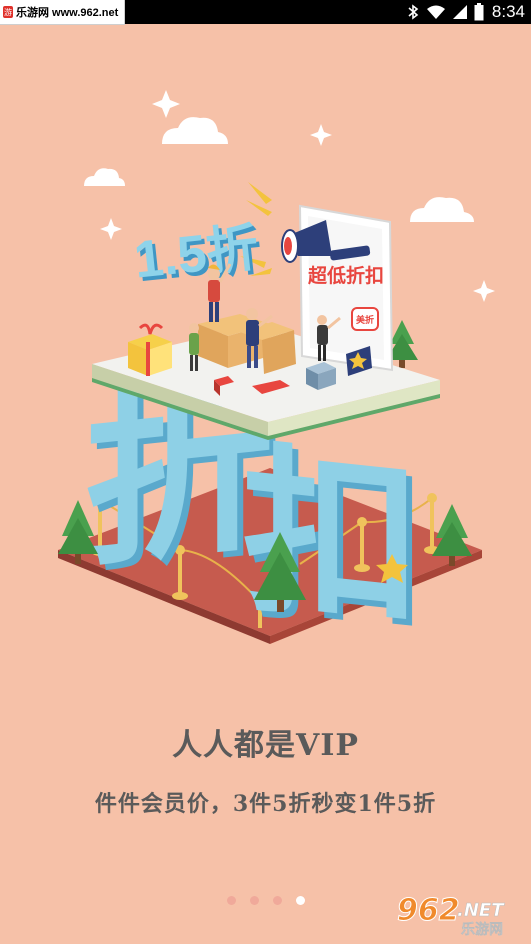 The image size is (531, 944). Describe the element at coordinates (459, 12) in the screenshot. I see `signal-icon` at that location.